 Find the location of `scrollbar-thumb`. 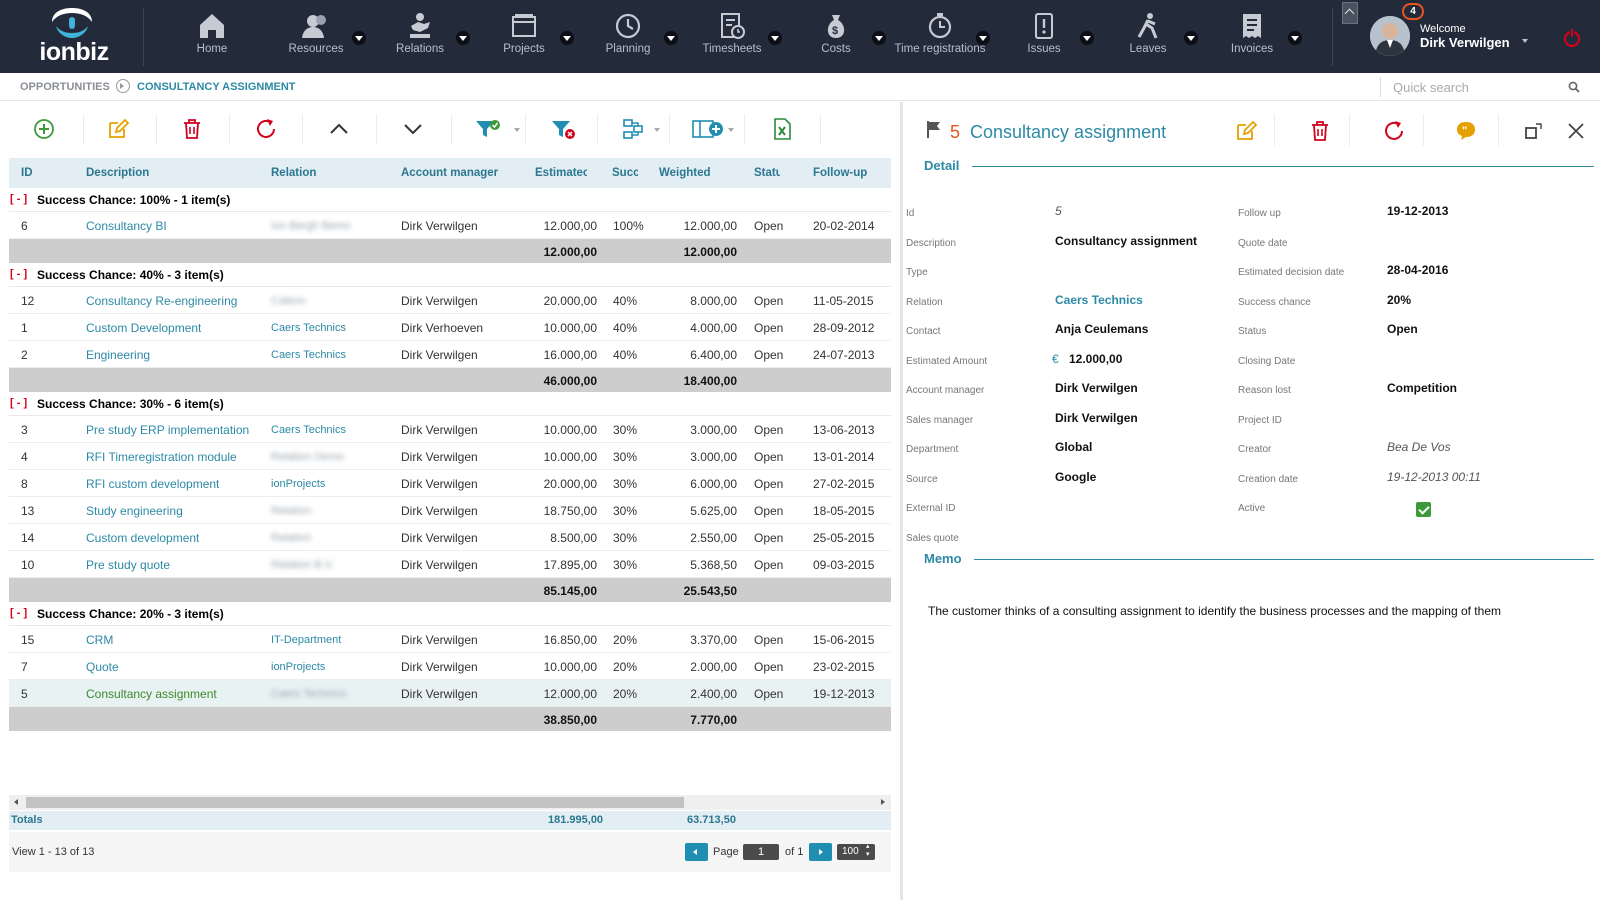

scrollbar-thumb is located at coordinates (355, 802).